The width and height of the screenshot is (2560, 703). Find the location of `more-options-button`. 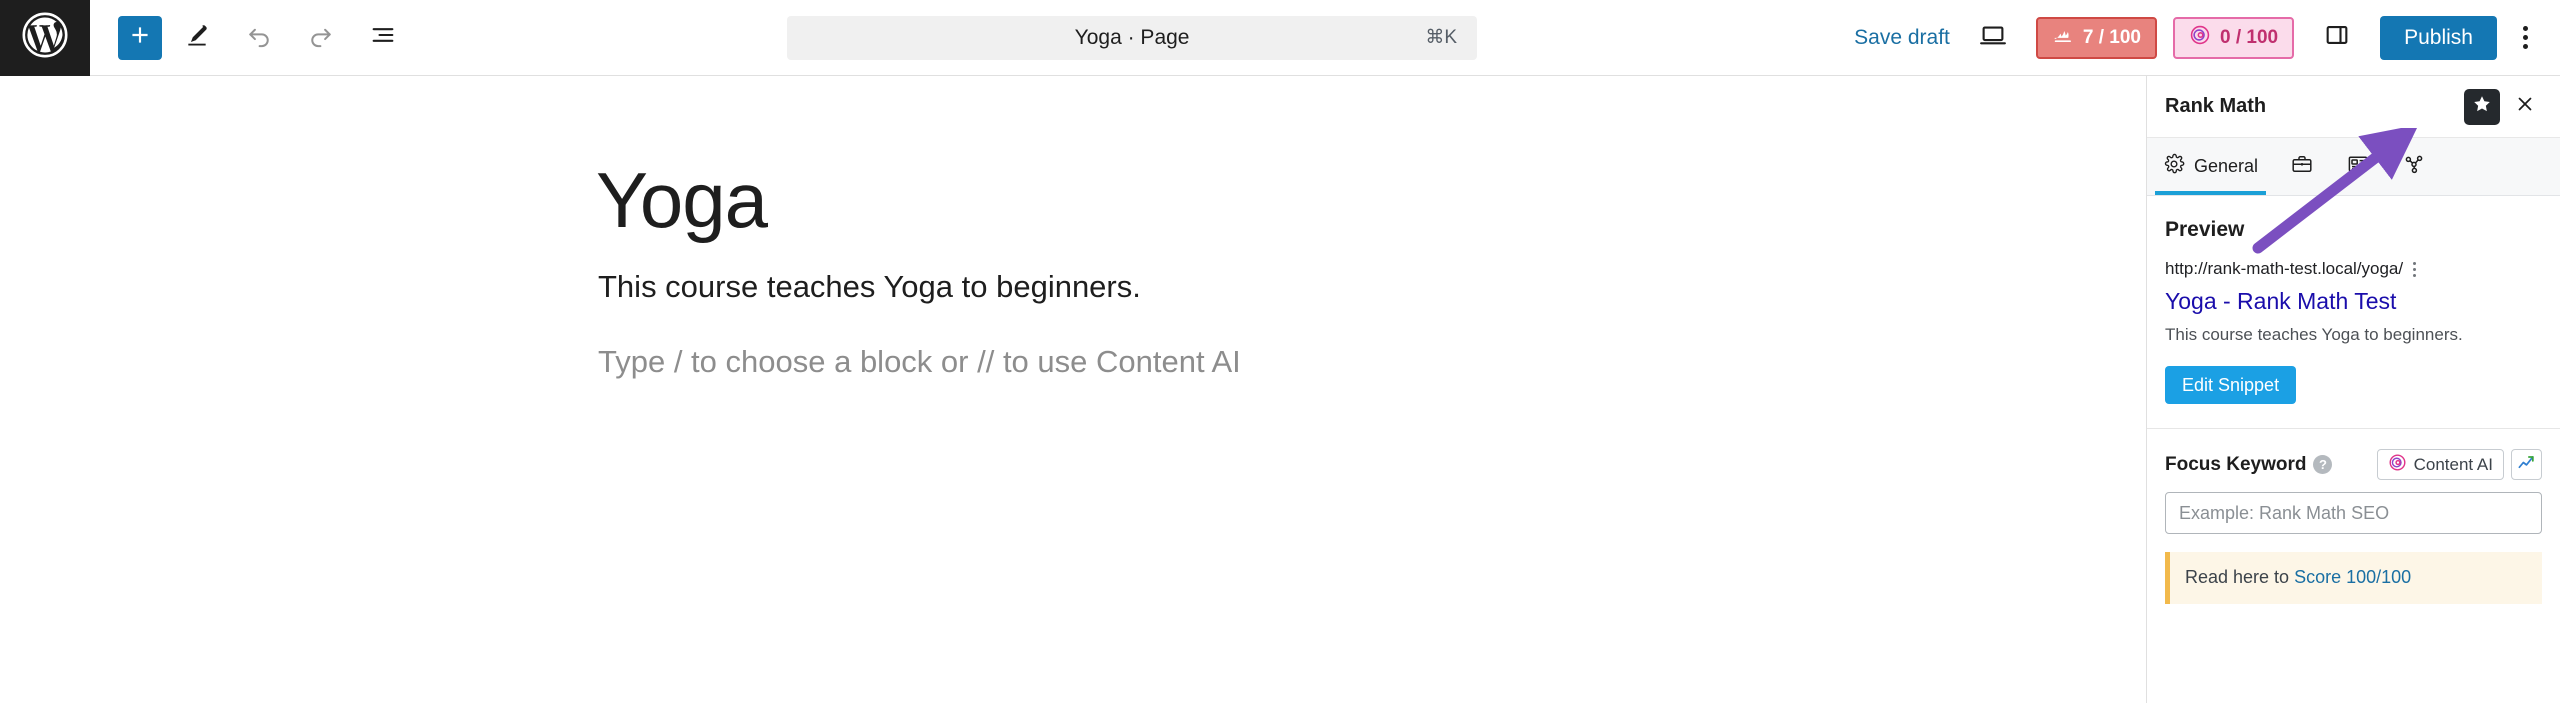

more-options-button is located at coordinates (2525, 37).